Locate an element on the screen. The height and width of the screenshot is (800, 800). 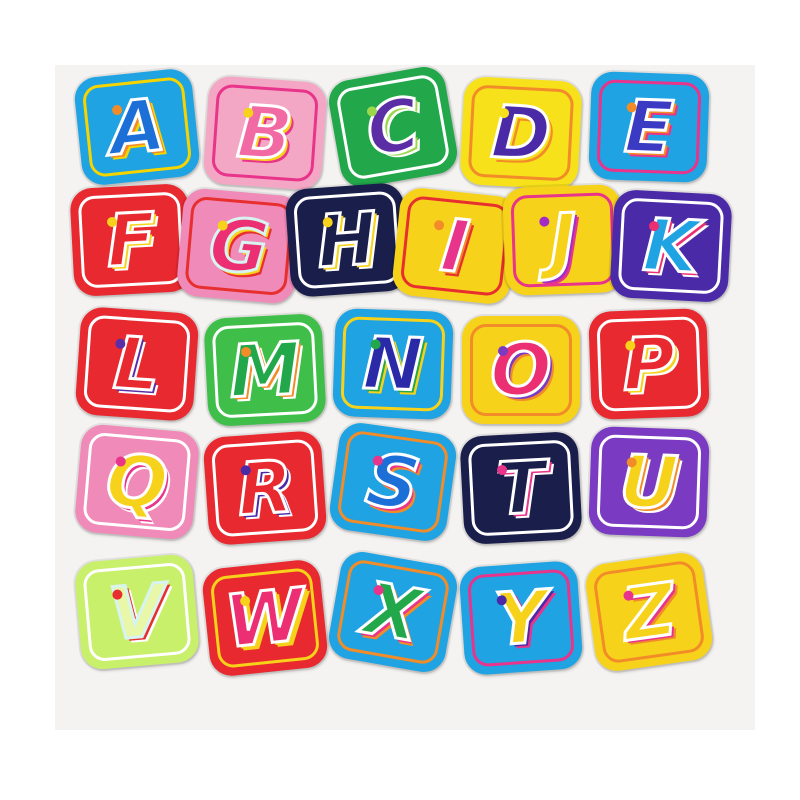
patch-letter: C is located at coordinates (393, 127).